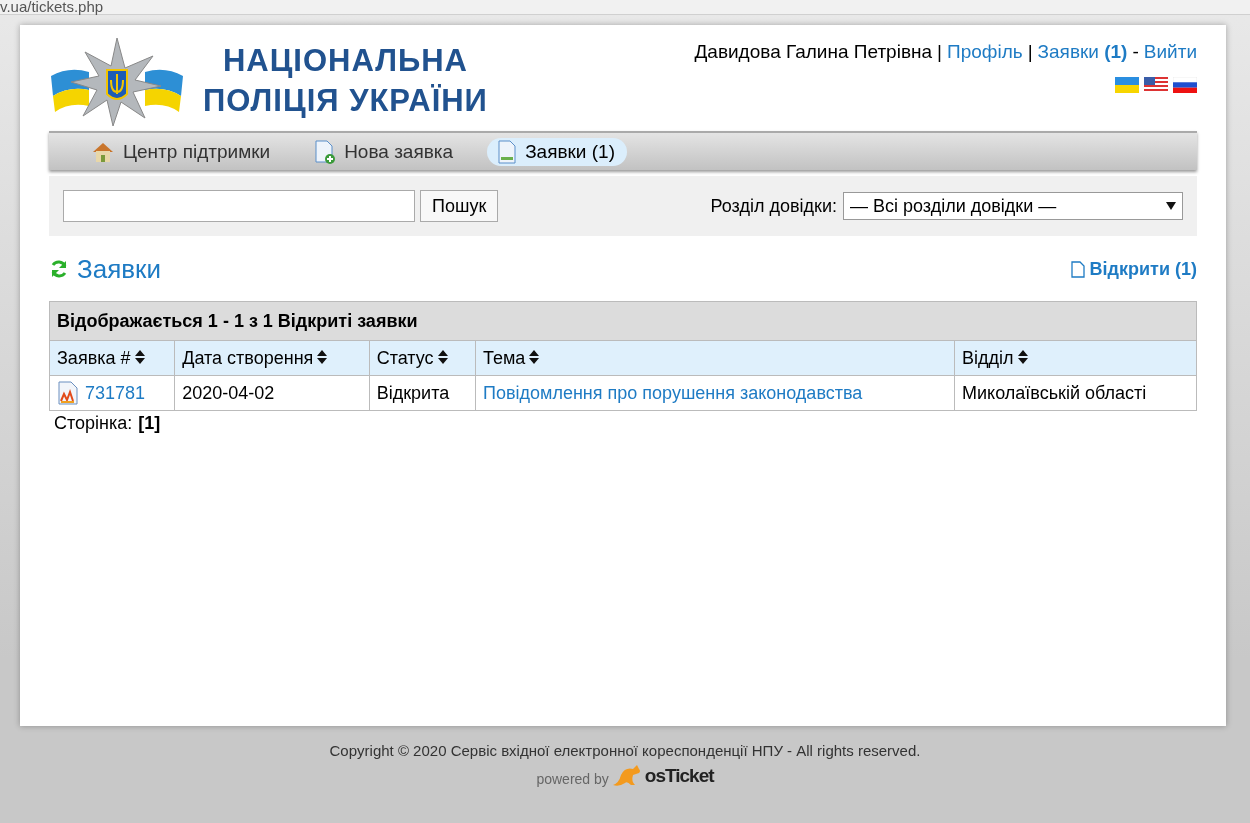  What do you see at coordinates (985, 52) in the screenshot?
I see `profile-link: Профіль` at bounding box center [985, 52].